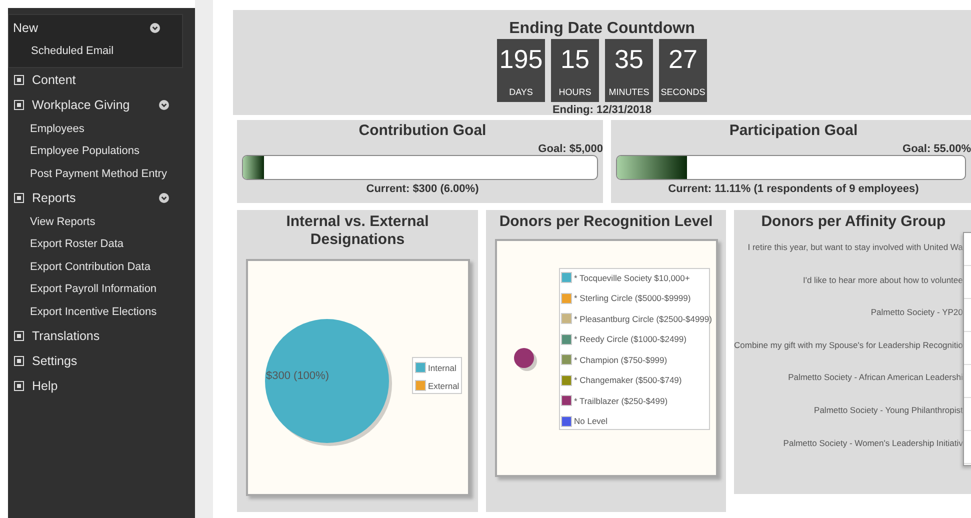  What do you see at coordinates (683, 59) in the screenshot?
I see `countdown-value: 27` at bounding box center [683, 59].